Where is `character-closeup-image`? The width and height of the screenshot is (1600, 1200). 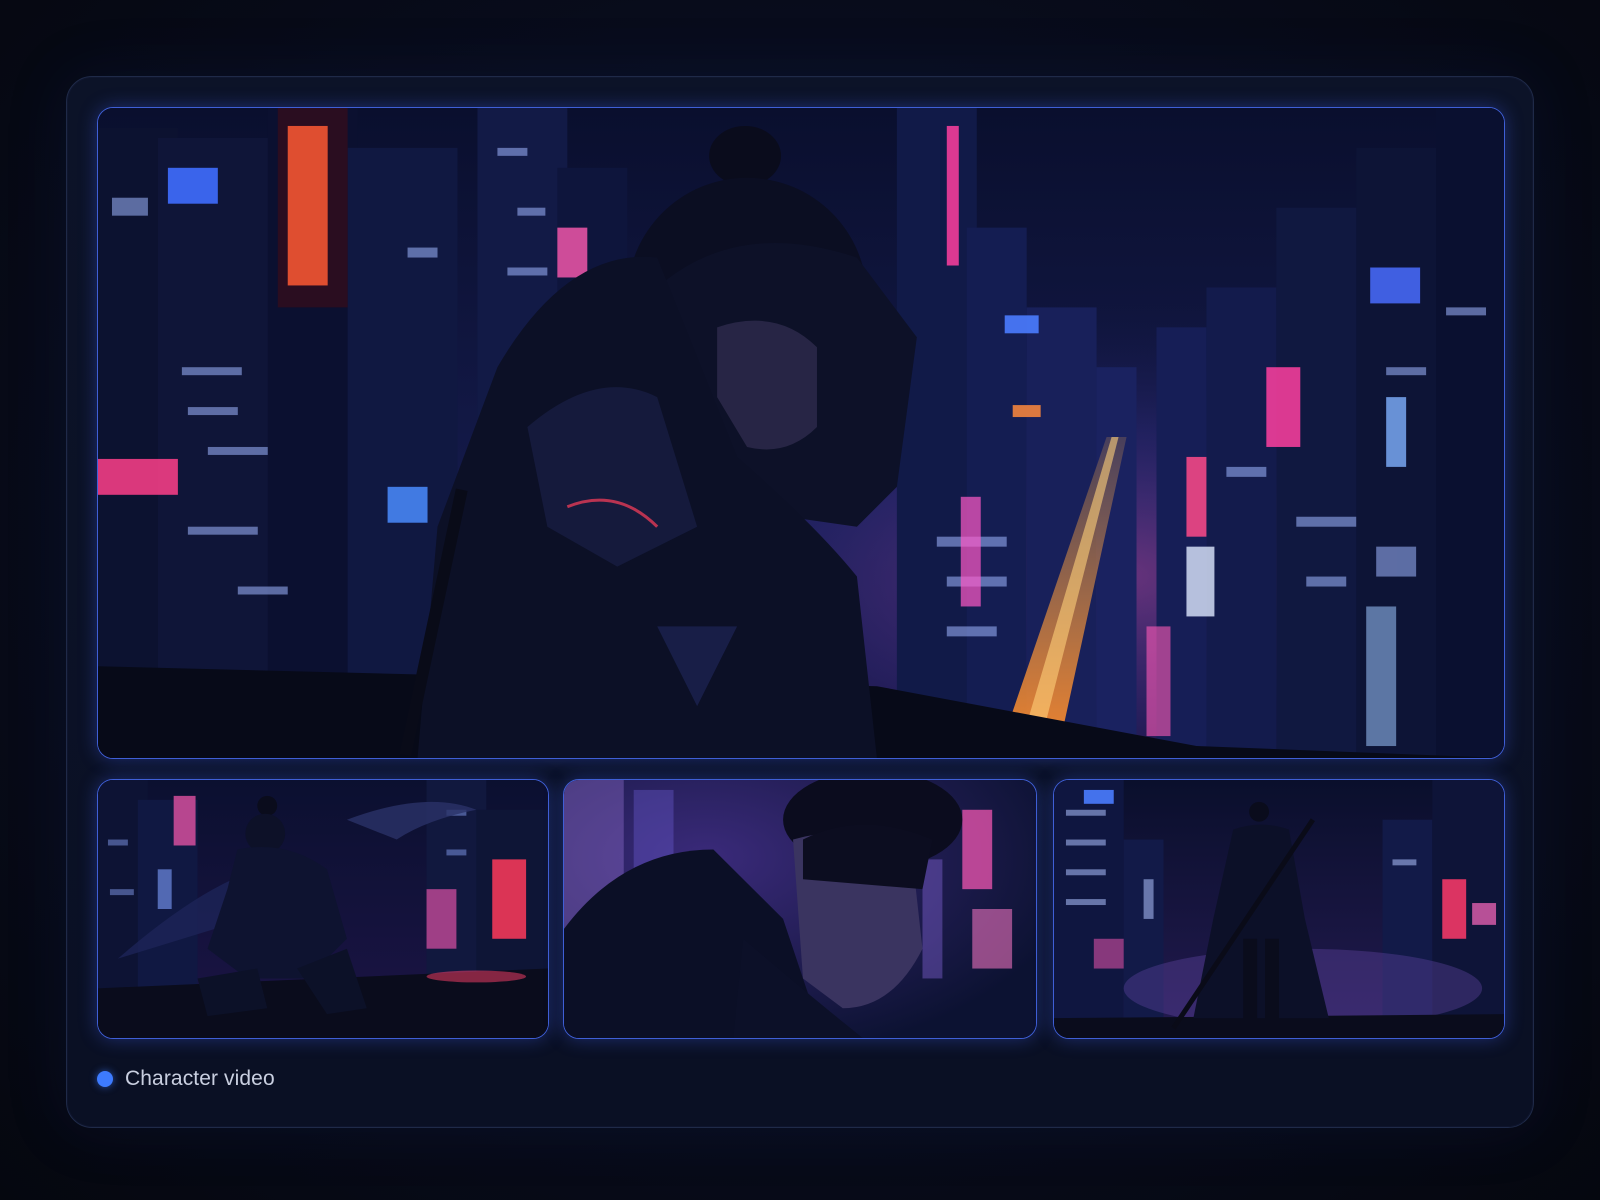 character-closeup-image is located at coordinates (800, 909).